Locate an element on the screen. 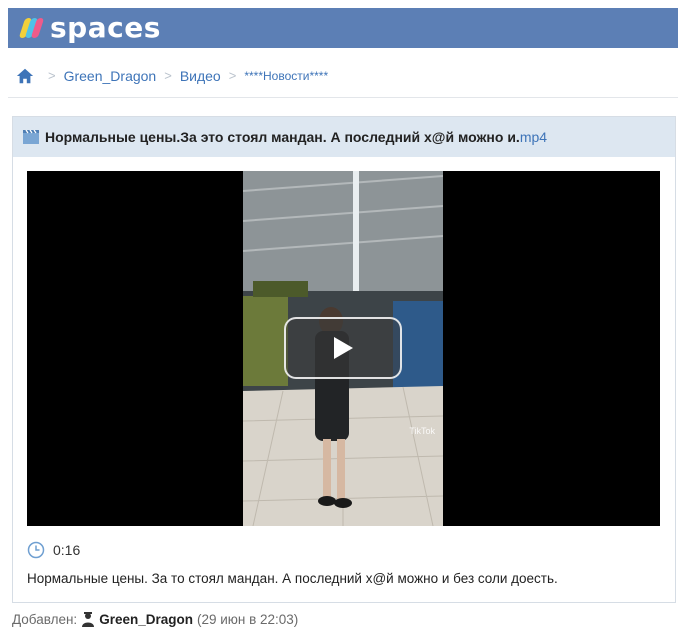 The width and height of the screenshot is (678, 635). added-info: Добавлен: Green_Dragon (29 июн в 22:03) is located at coordinates (155, 619).